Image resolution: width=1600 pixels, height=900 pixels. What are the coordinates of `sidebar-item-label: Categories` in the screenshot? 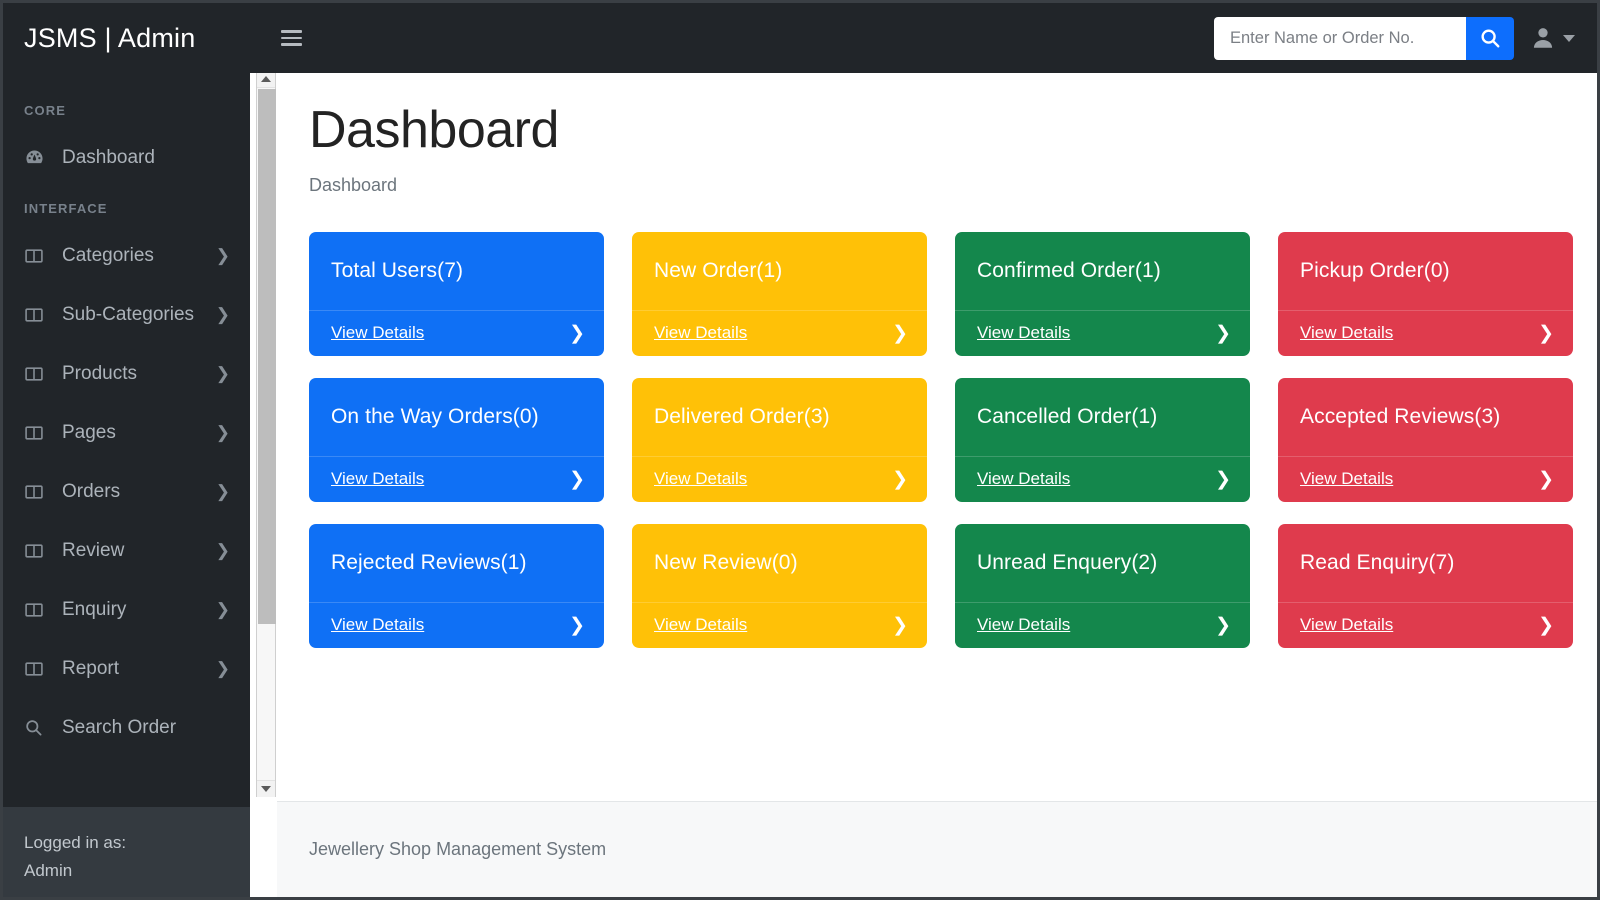 It's located at (108, 255).